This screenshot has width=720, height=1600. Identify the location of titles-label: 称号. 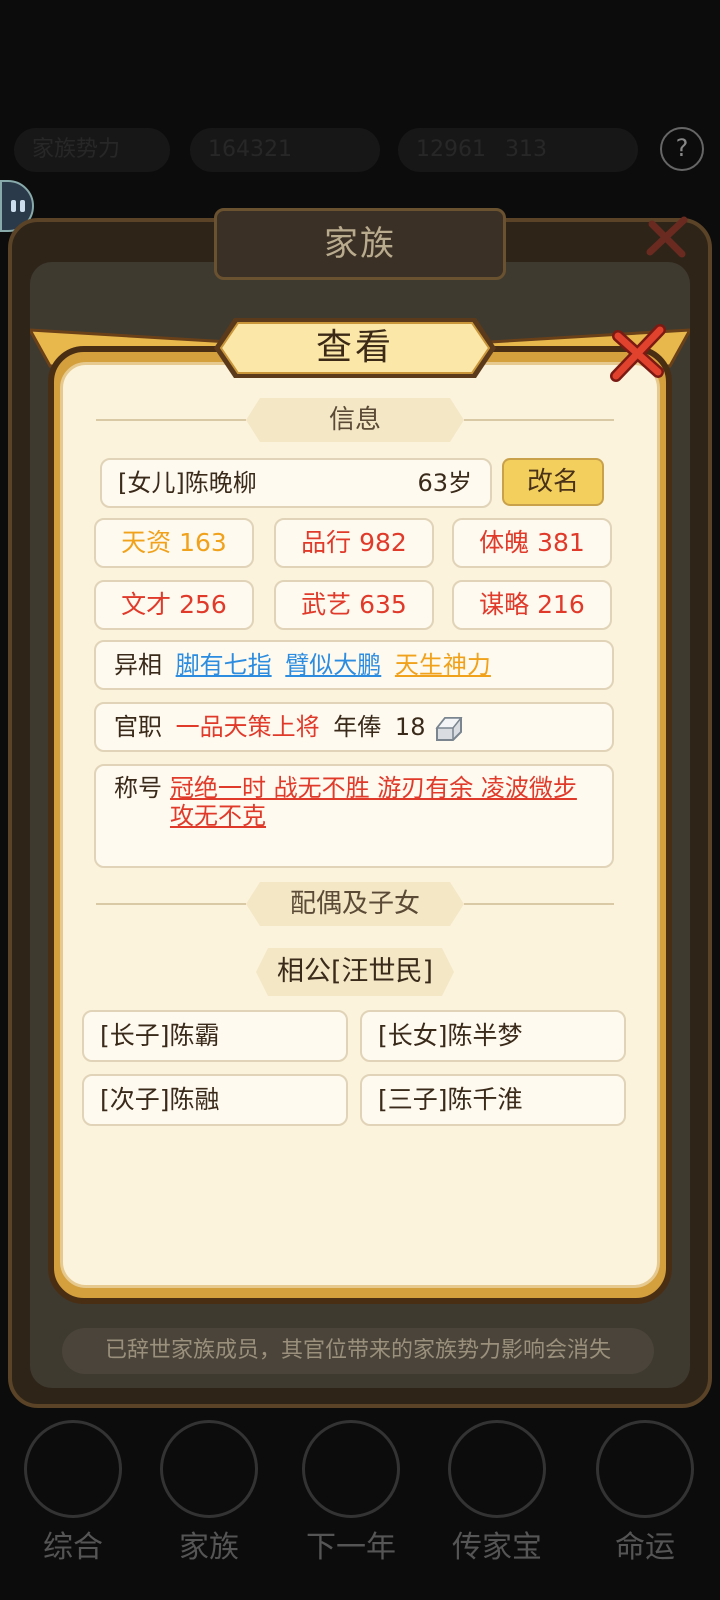
(138, 788).